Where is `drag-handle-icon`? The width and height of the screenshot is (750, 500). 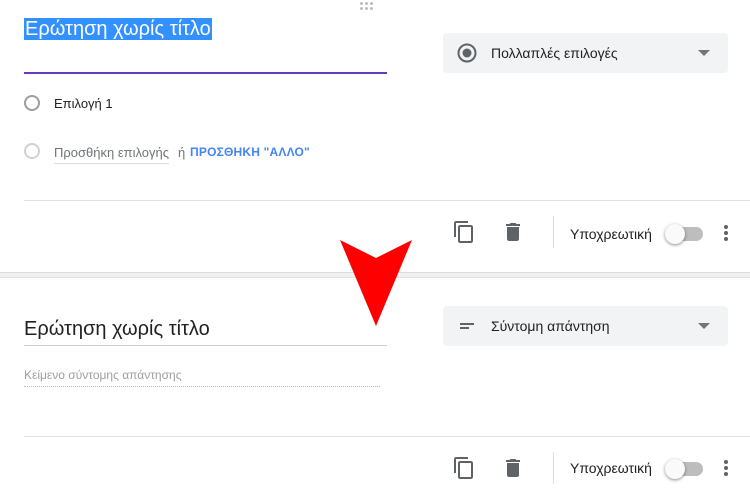 drag-handle-icon is located at coordinates (368, 7).